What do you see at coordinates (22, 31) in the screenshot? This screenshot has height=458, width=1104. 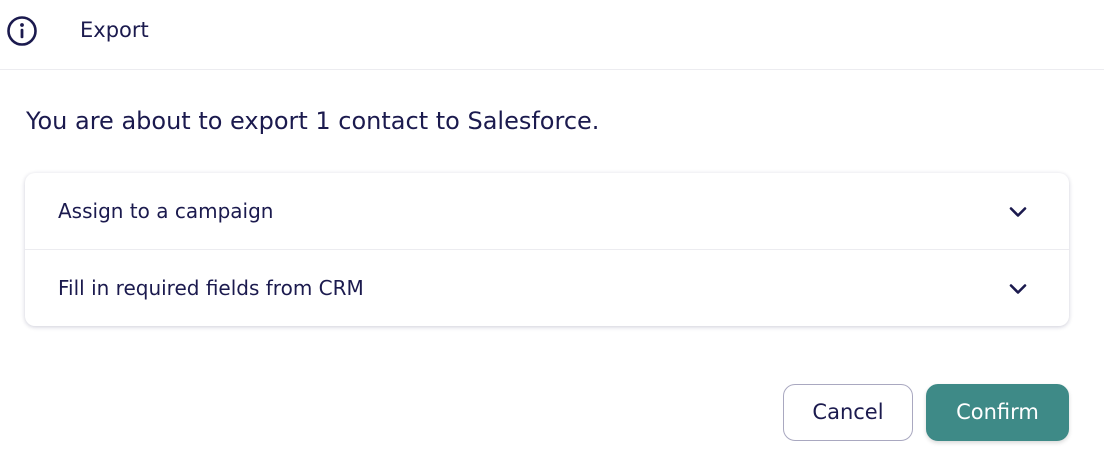 I see `info-icon` at bounding box center [22, 31].